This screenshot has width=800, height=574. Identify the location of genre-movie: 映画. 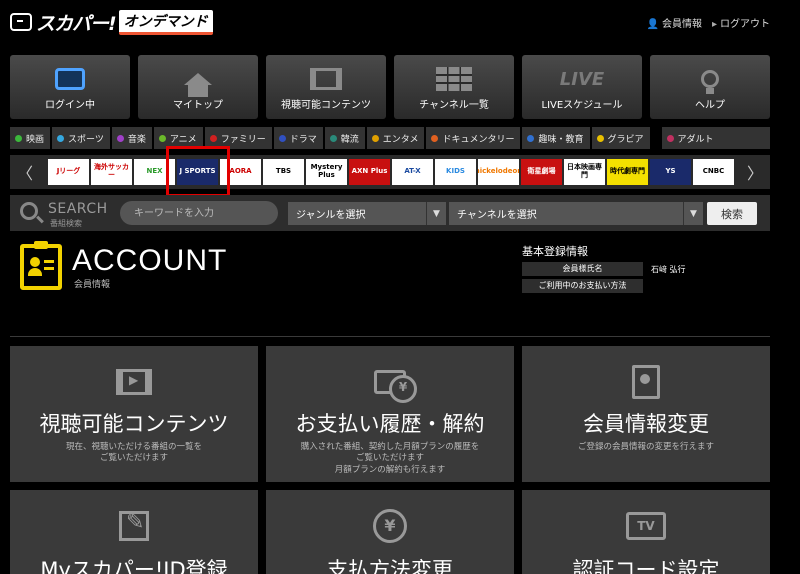
(30, 138).